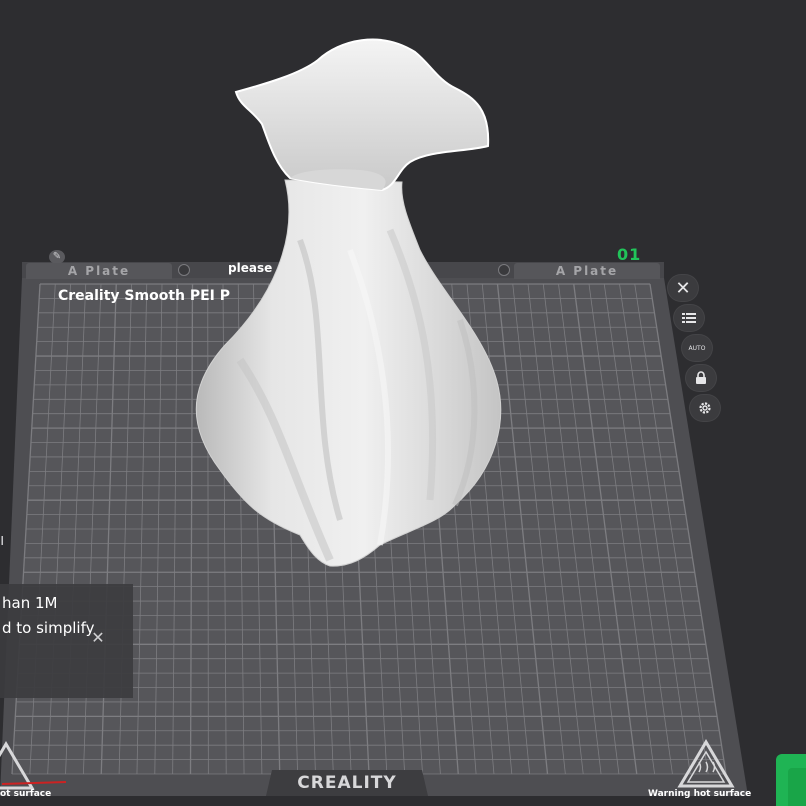 This screenshot has height=806, width=806. I want to click on auto-arrange-icon: AUTO, so click(697, 348).